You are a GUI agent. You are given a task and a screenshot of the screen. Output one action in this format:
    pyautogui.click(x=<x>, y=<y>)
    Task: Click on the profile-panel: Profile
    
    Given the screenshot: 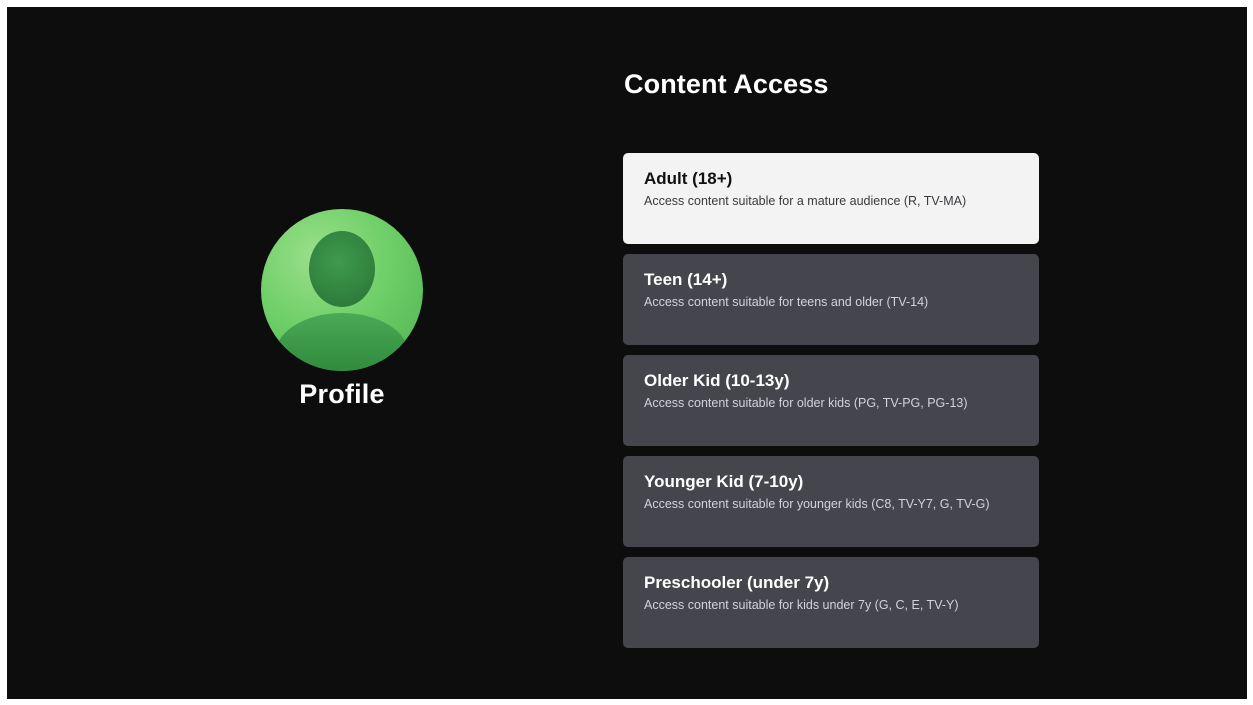 What is the action you would take?
    pyautogui.click(x=342, y=309)
    